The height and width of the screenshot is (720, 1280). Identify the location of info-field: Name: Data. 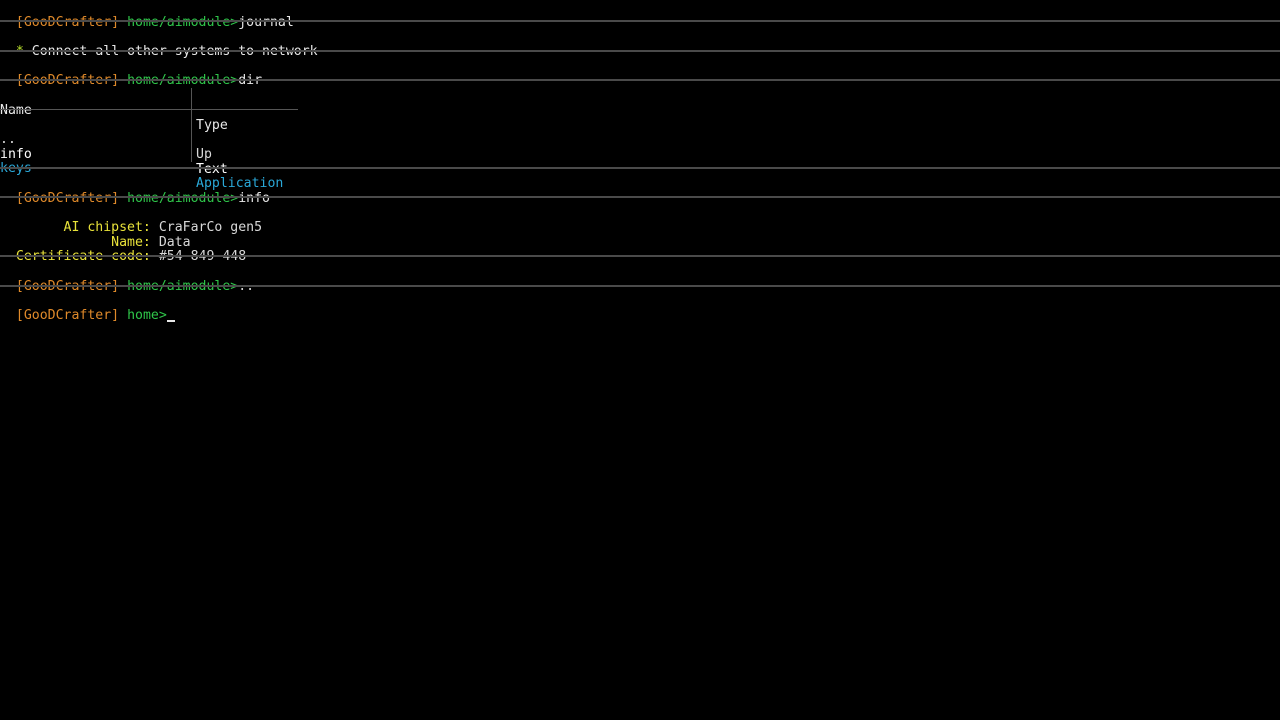
(95, 235).